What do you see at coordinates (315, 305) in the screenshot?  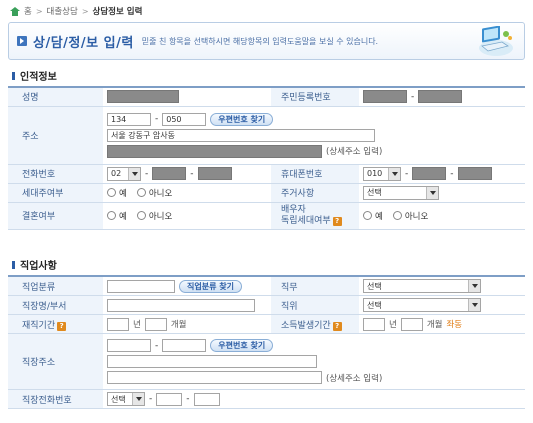 I see `position-label: 직위` at bounding box center [315, 305].